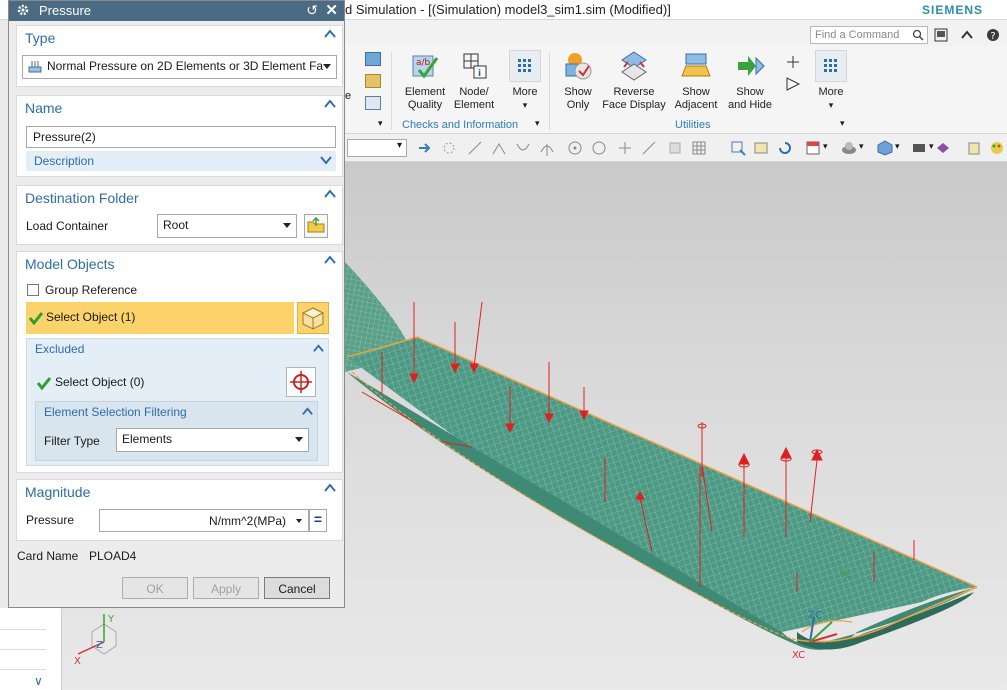 The image size is (1007, 690). Describe the element at coordinates (316, 226) in the screenshot. I see `folder-button` at that location.